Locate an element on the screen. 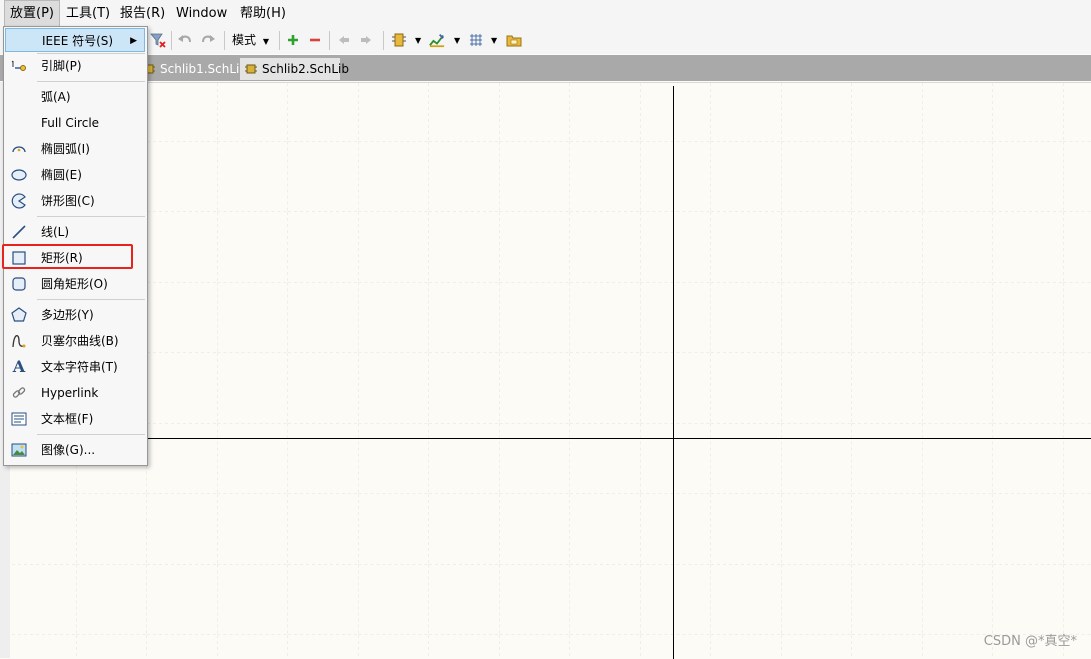  menu-item-pin: 引脚(P) is located at coordinates (75, 66).